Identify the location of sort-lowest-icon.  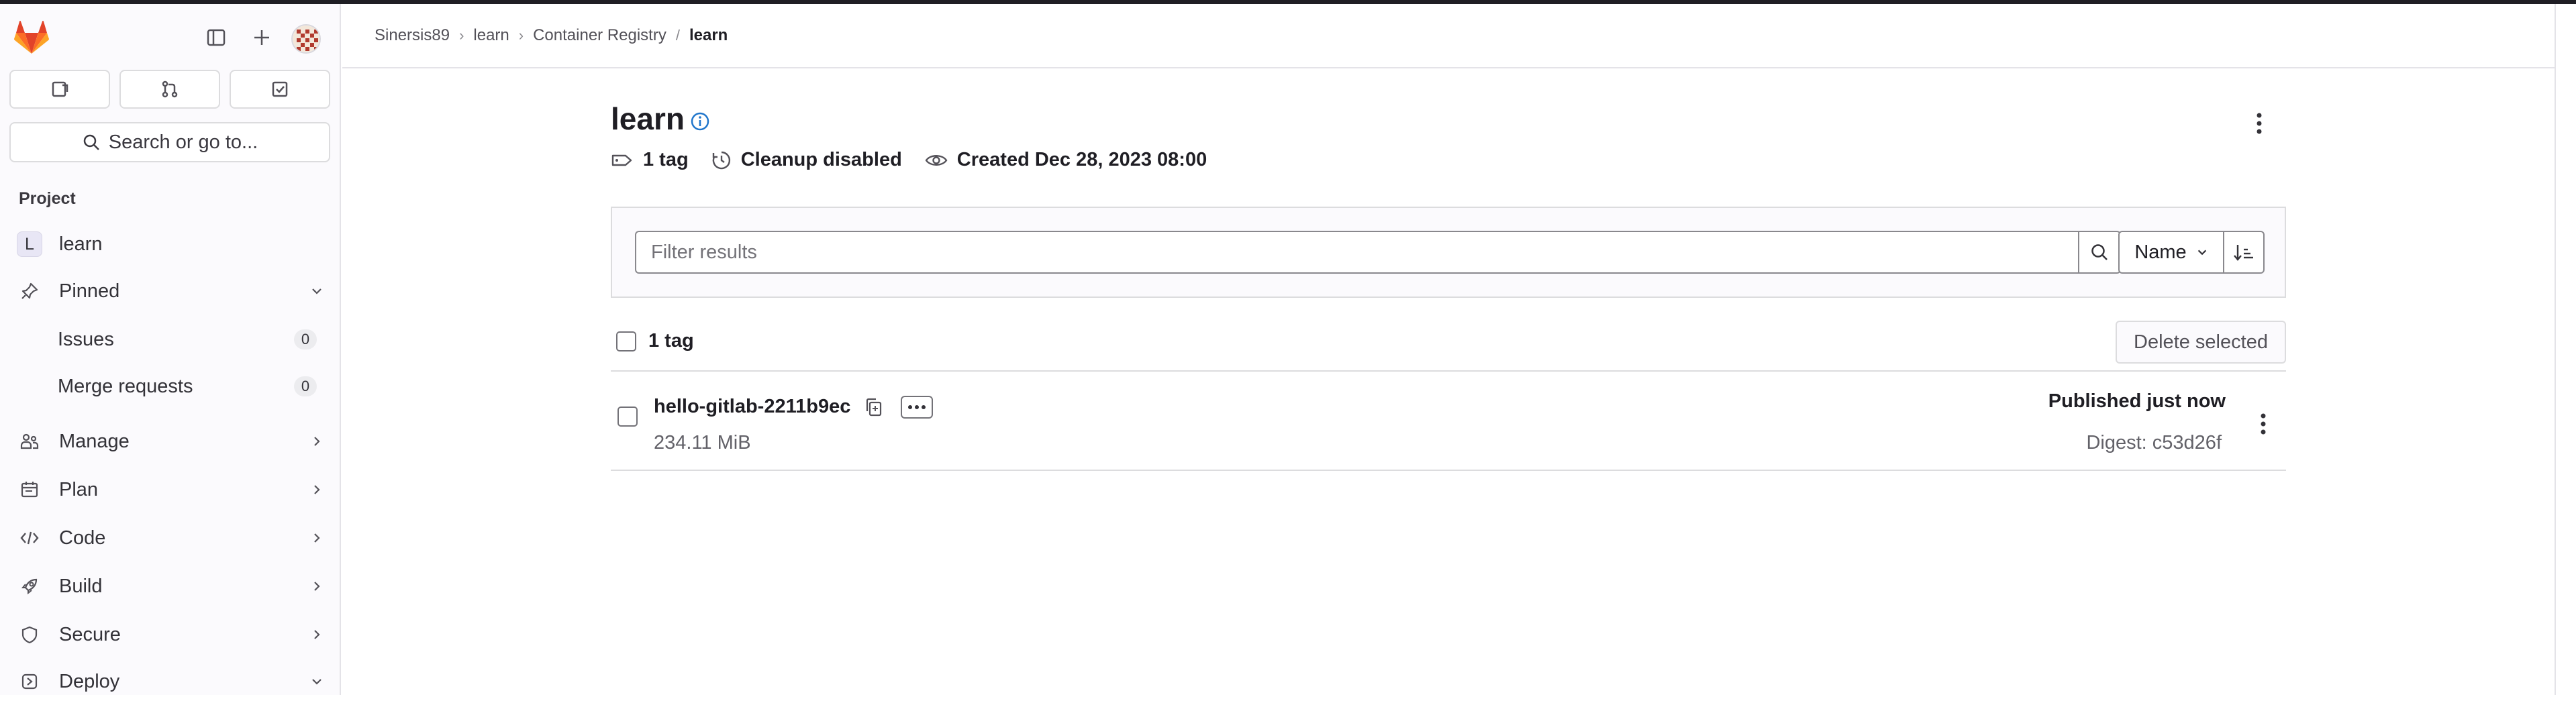
(2243, 253).